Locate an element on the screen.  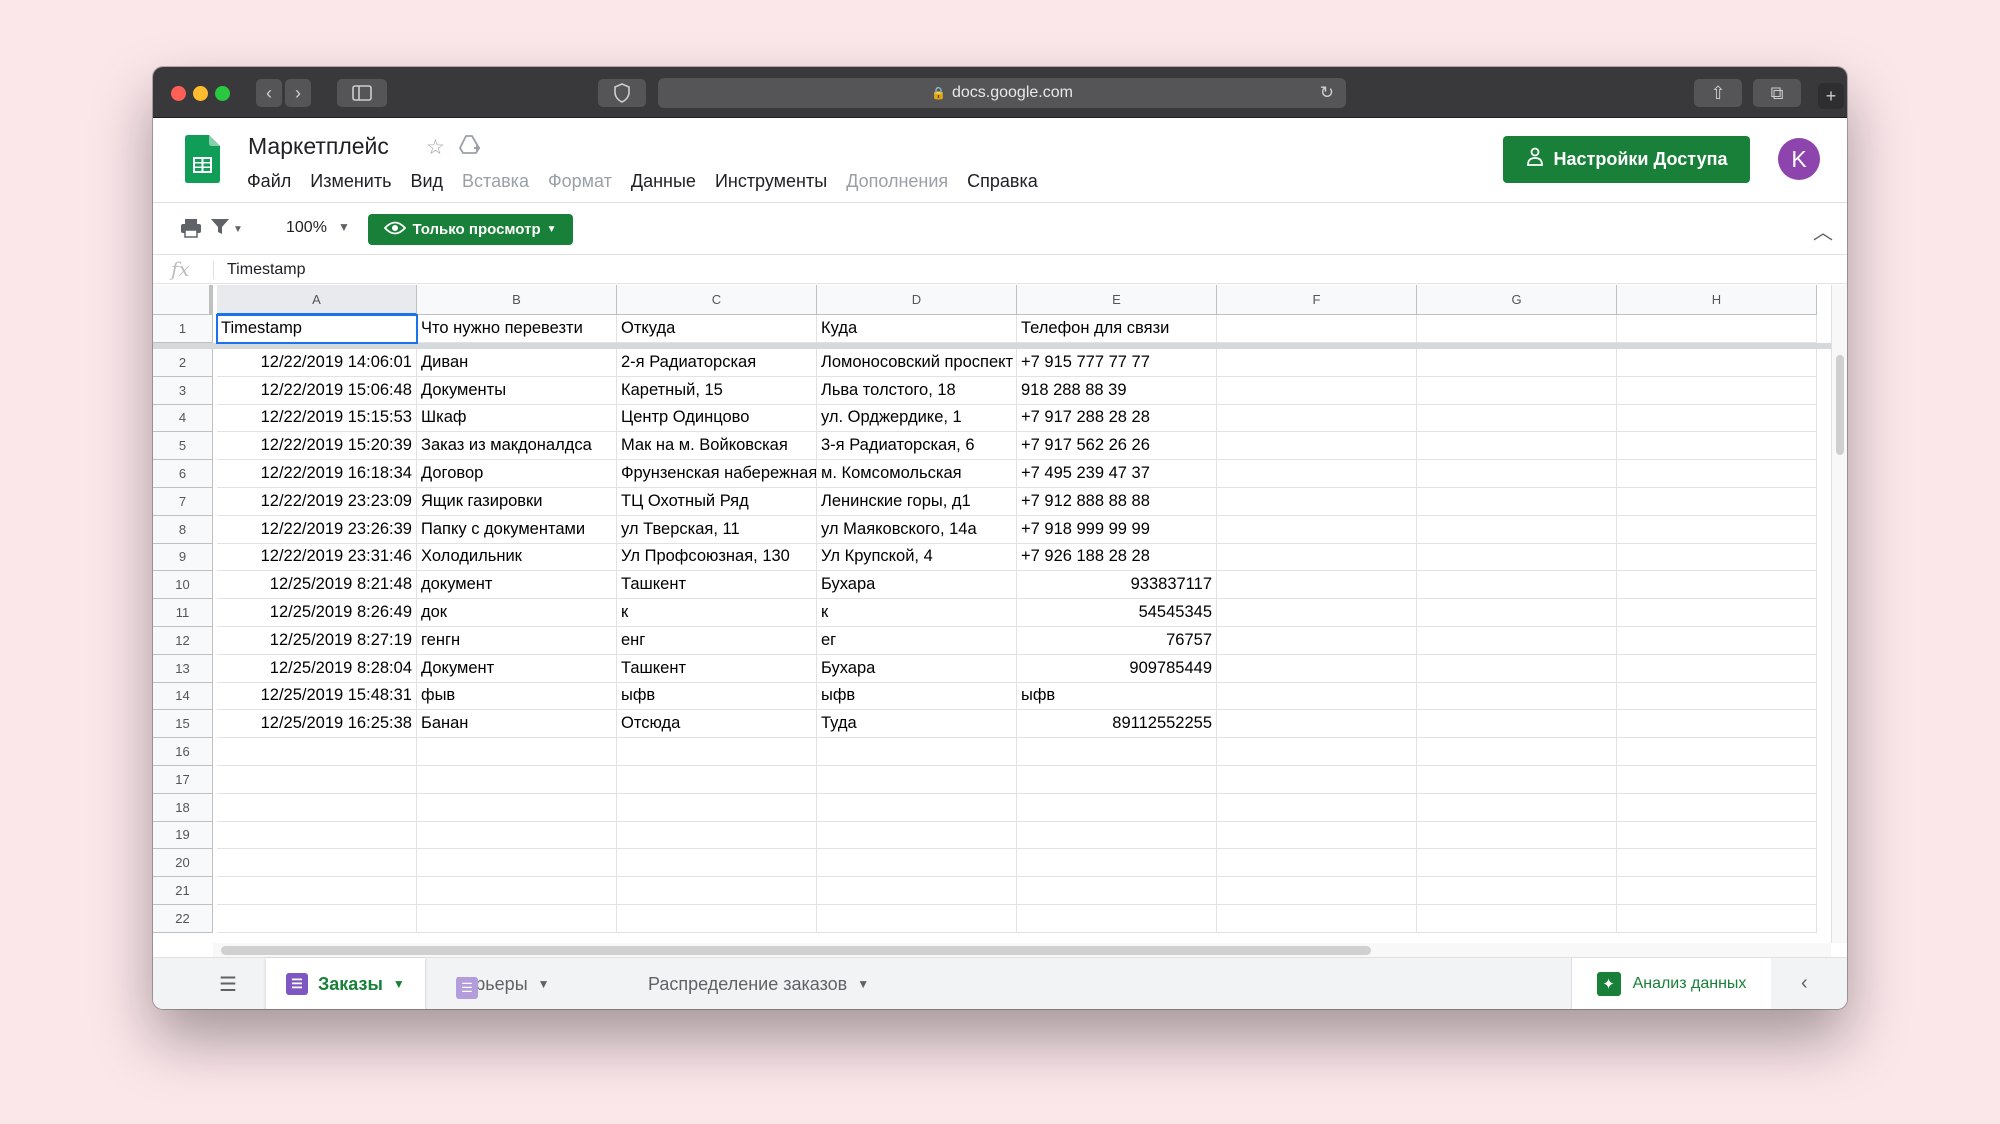
table-cell: Договор is located at coordinates (517, 474).